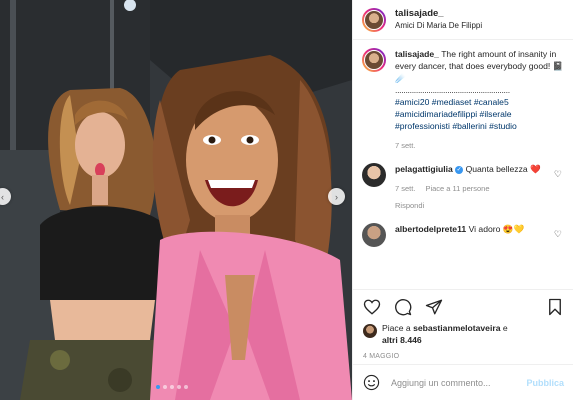 This screenshot has width=573, height=400. Describe the element at coordinates (374, 60) in the screenshot. I see `caption-avatar` at that location.